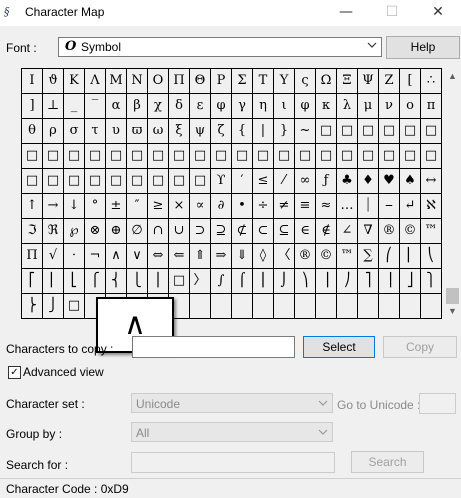 Image resolution: width=461 pixels, height=498 pixels. What do you see at coordinates (284, 181) in the screenshot?
I see `character-cell: ⁄` at bounding box center [284, 181].